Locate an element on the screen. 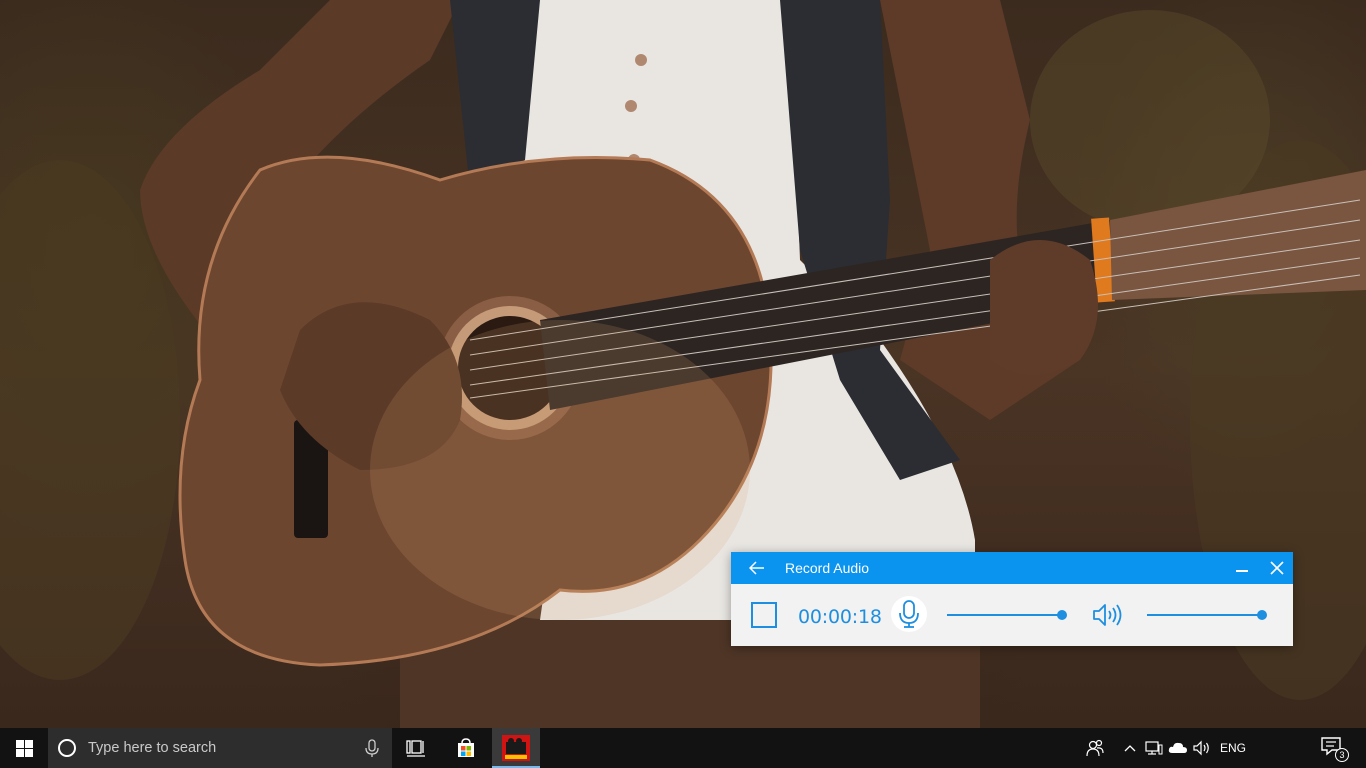 Image resolution: width=1366 pixels, height=768 pixels. network-button is located at coordinates (1154, 748).